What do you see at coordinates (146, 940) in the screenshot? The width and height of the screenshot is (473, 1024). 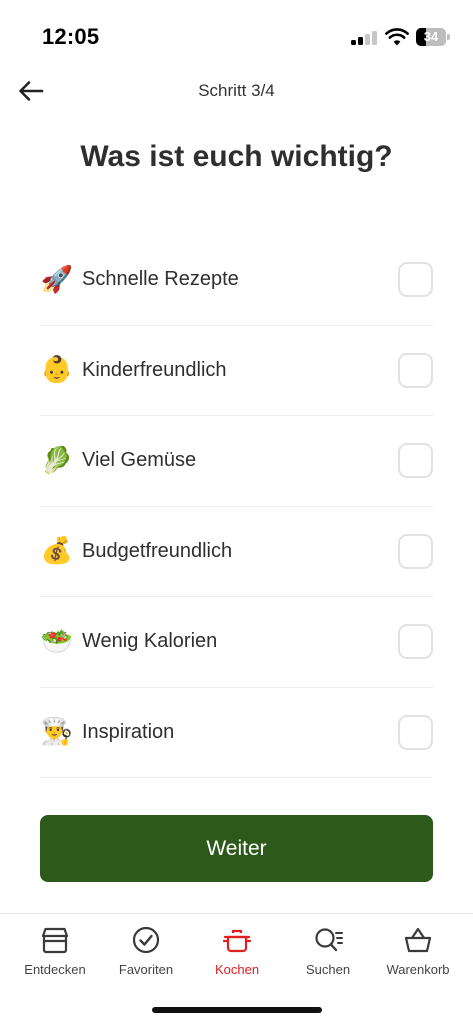 I see `check-circle-icon` at bounding box center [146, 940].